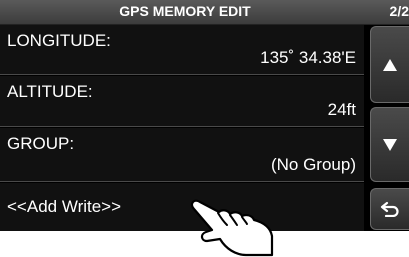 This screenshot has width=409, height=257. Describe the element at coordinates (185, 11) in the screenshot. I see `page-title: GPS MEMORY EDIT` at that location.